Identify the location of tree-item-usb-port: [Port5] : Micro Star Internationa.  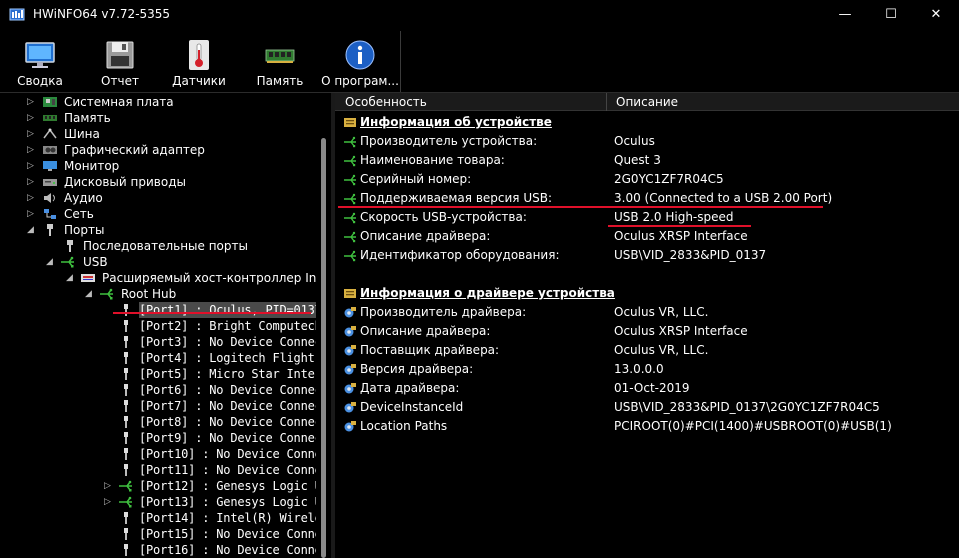
(165, 374).